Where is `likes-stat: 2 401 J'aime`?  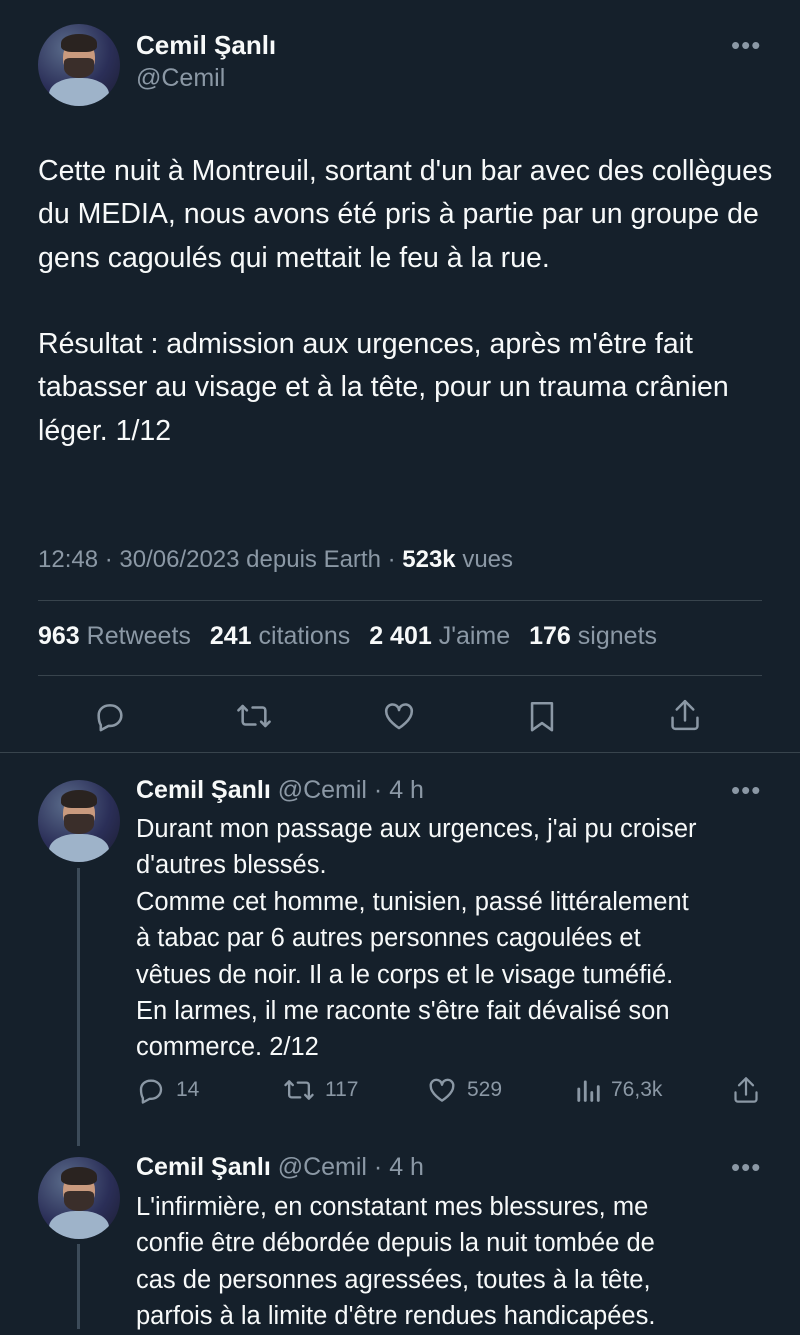
likes-stat: 2 401 J'aime is located at coordinates (439, 636).